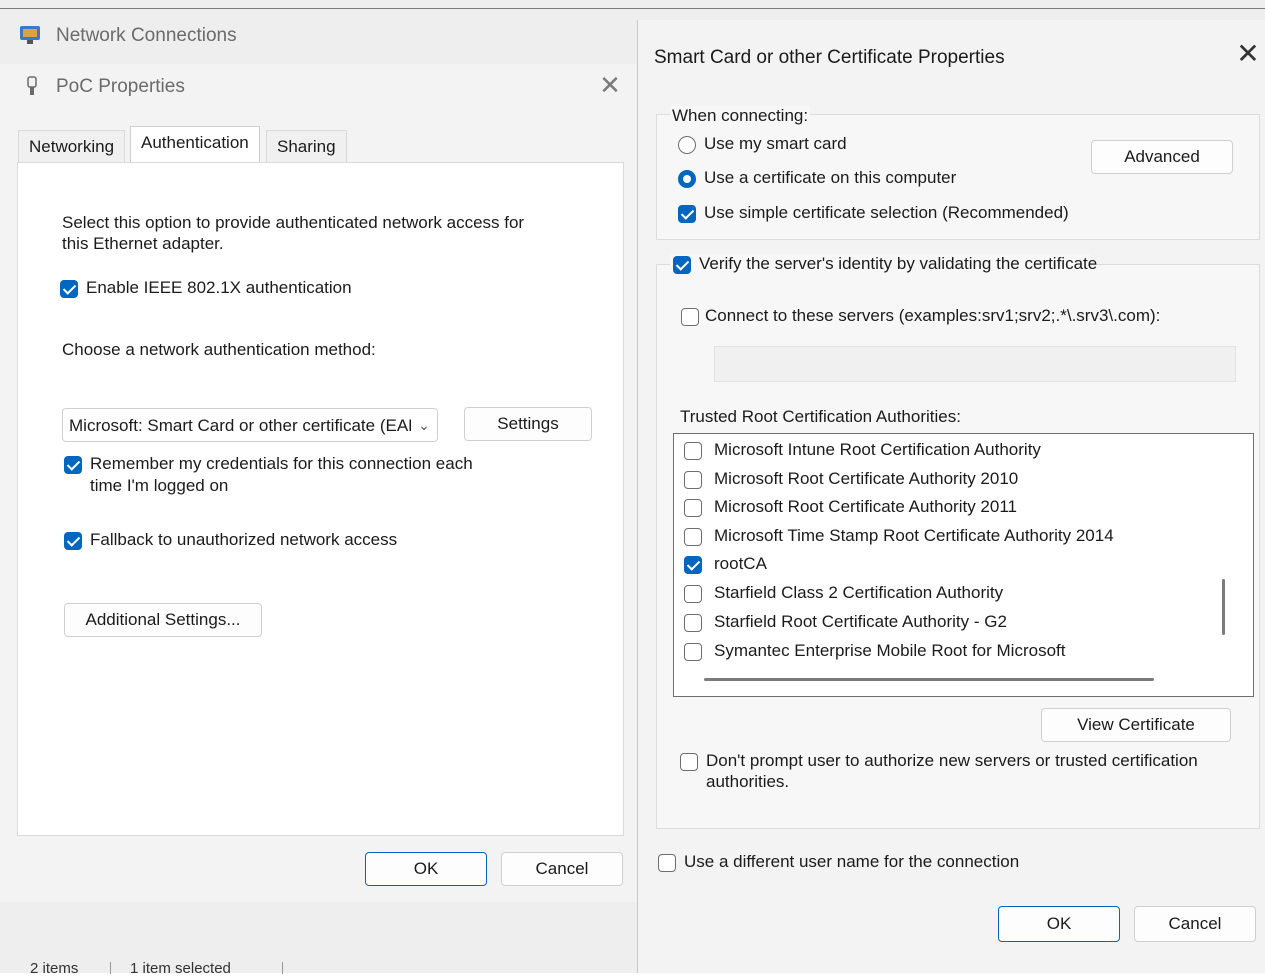  What do you see at coordinates (424, 425) in the screenshot?
I see `chevron-down-icon: ⌄` at bounding box center [424, 425].